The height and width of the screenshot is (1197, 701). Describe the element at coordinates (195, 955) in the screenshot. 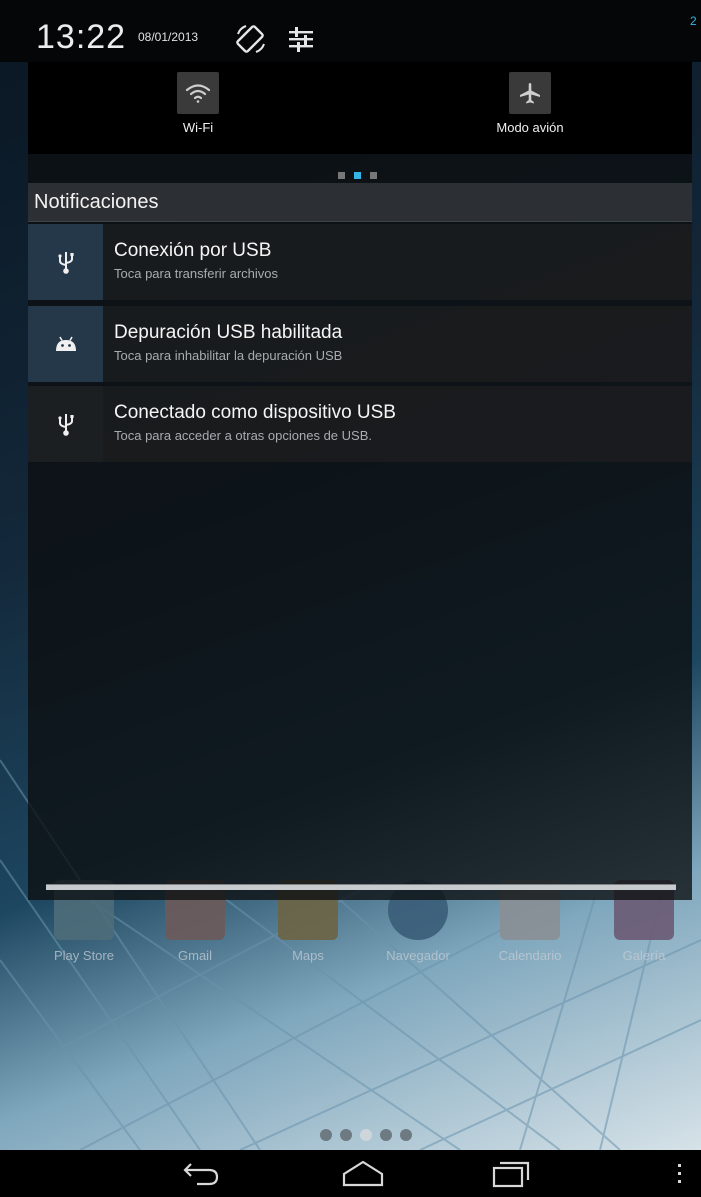

I see `dock-label: Gmail` at that location.